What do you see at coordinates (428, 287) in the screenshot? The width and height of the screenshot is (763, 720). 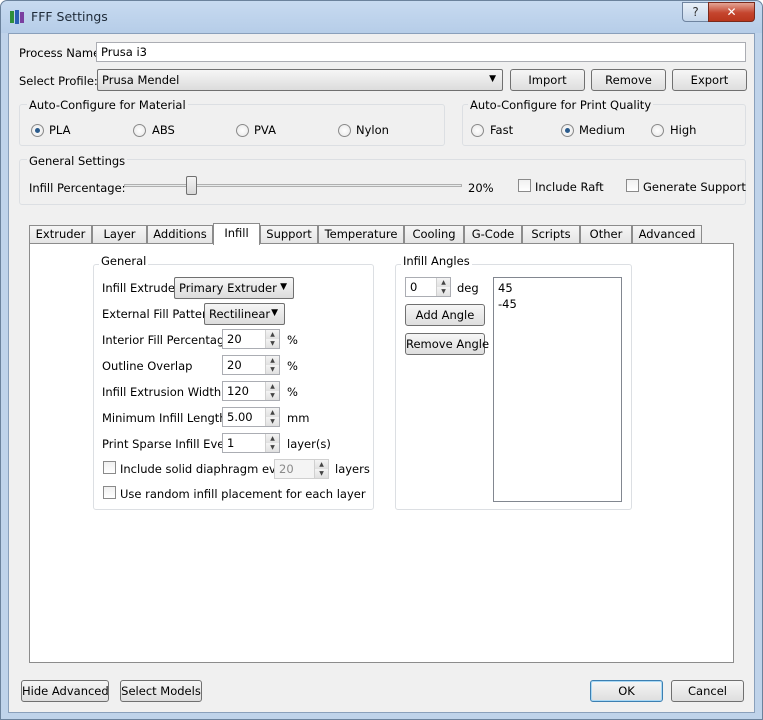 I see `angle-input-spinner: 0 ▲ ▼` at bounding box center [428, 287].